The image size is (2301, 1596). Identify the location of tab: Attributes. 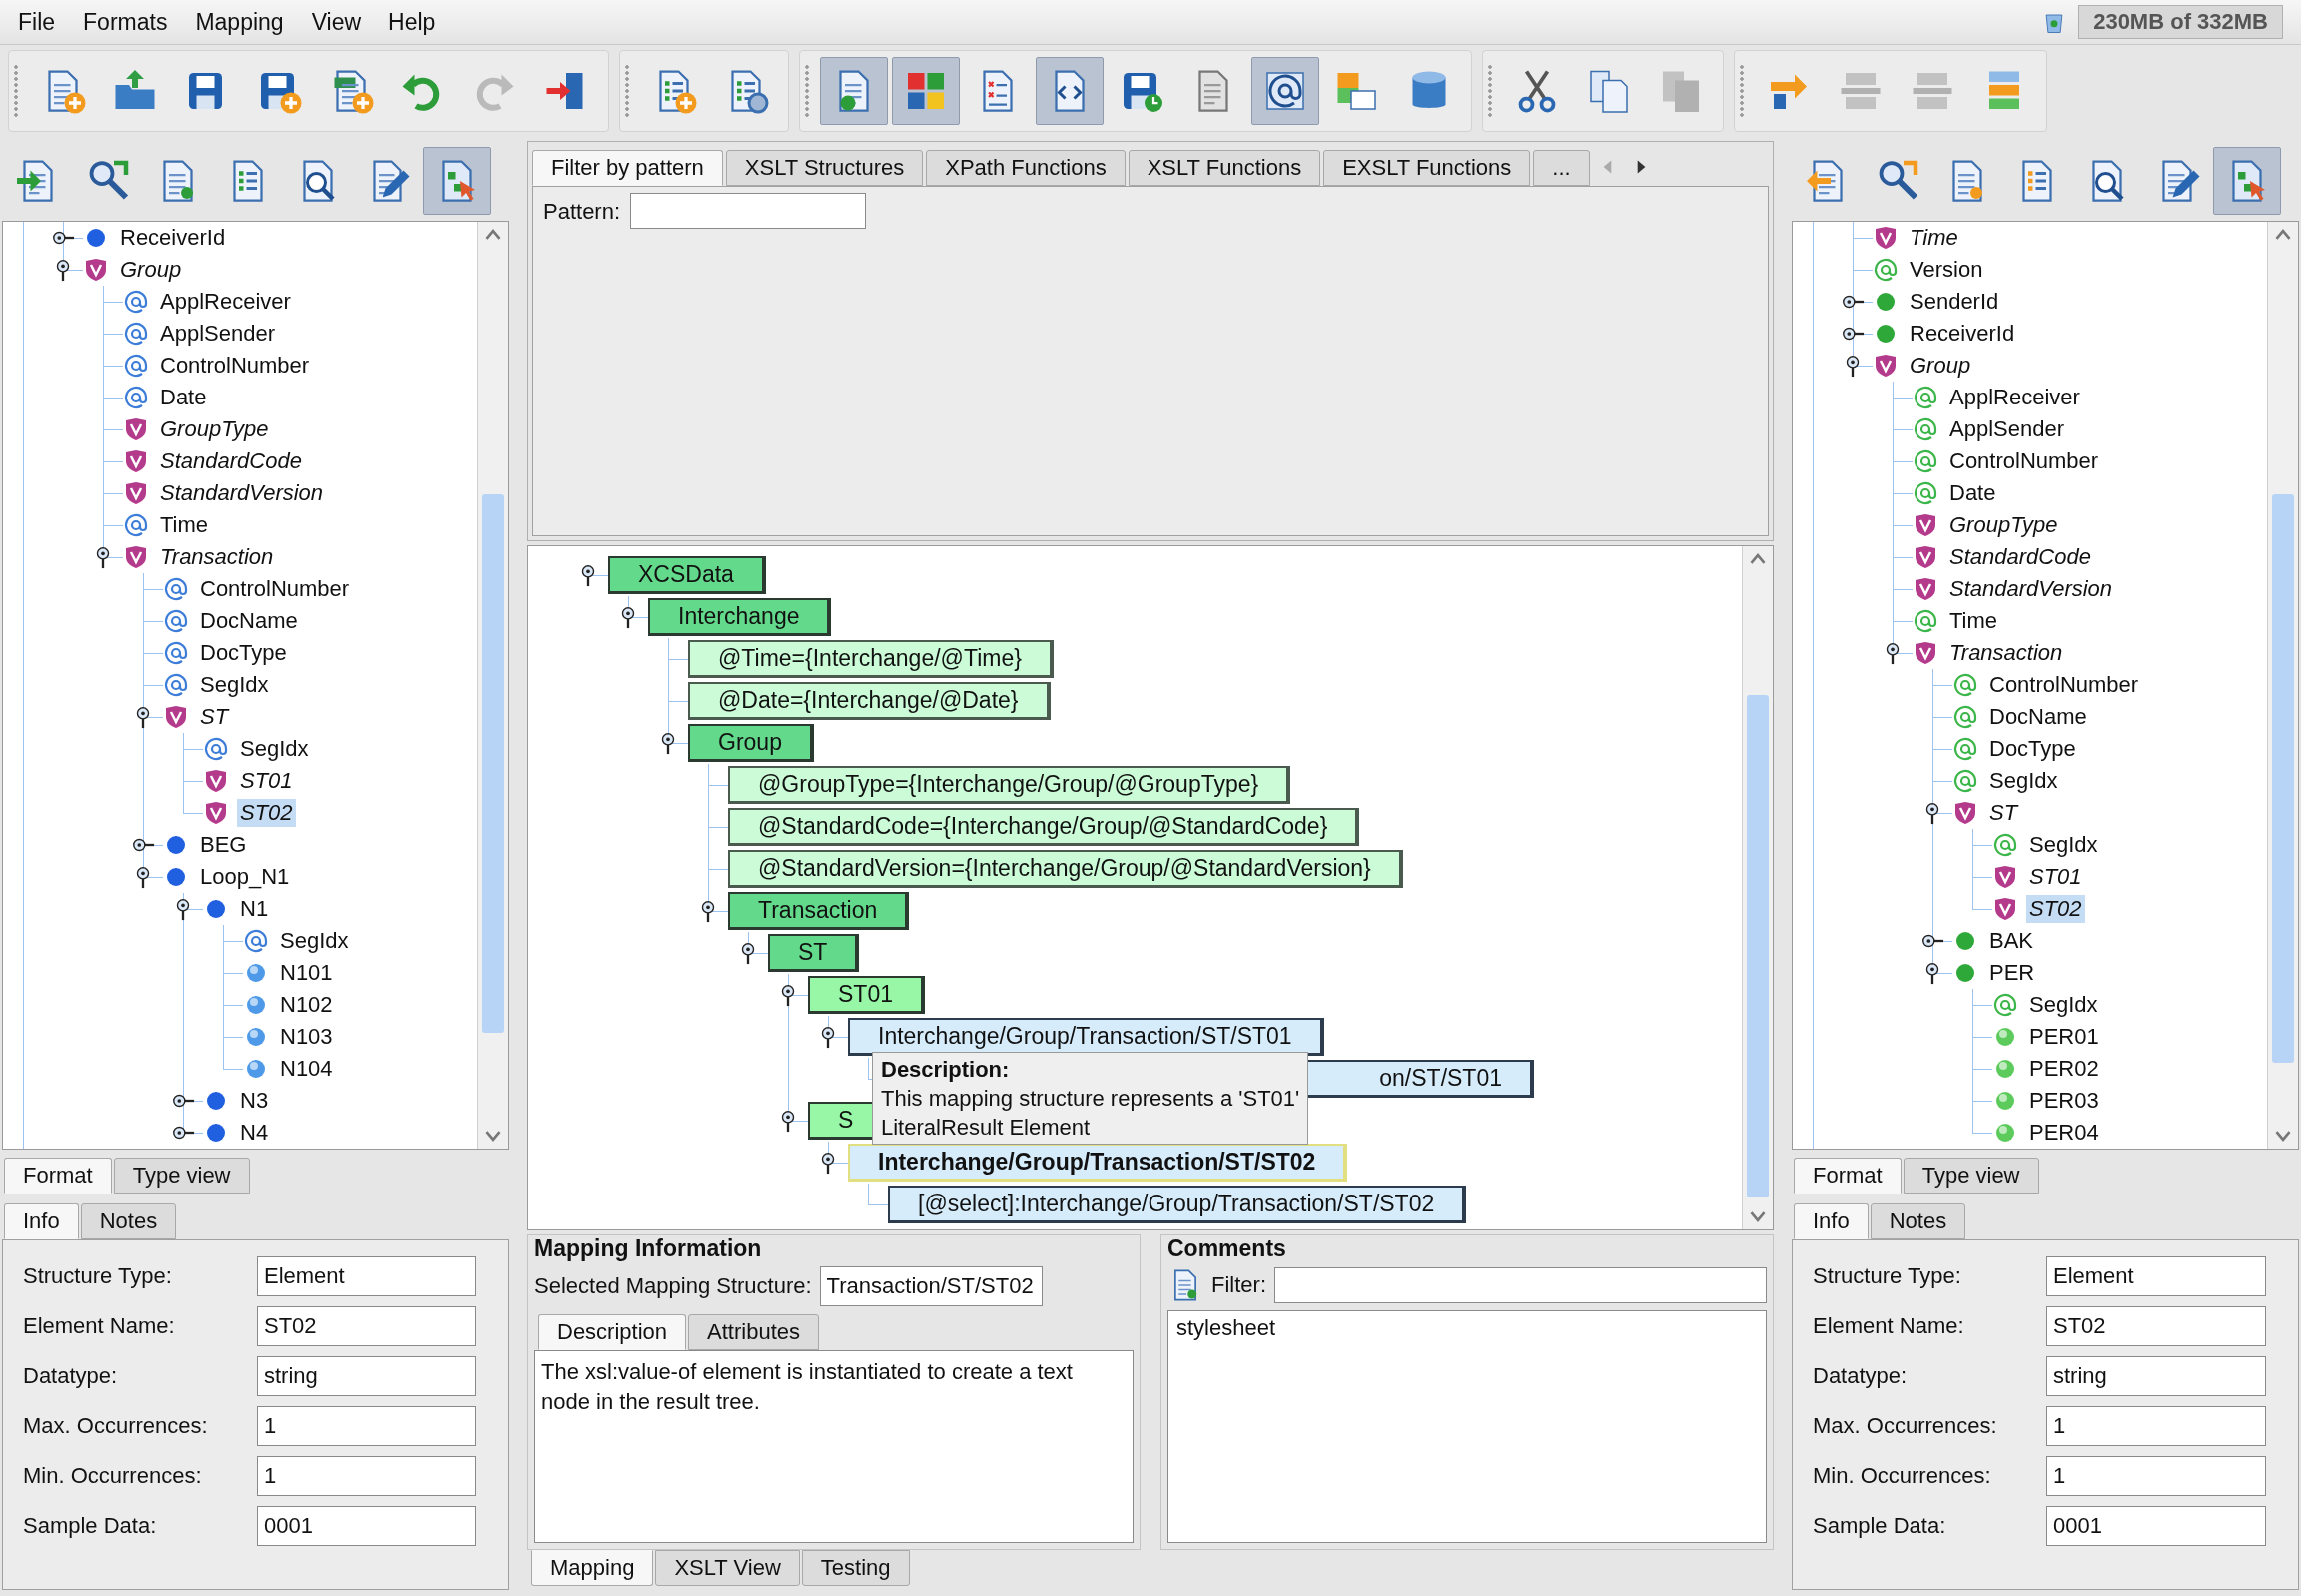
(754, 1332).